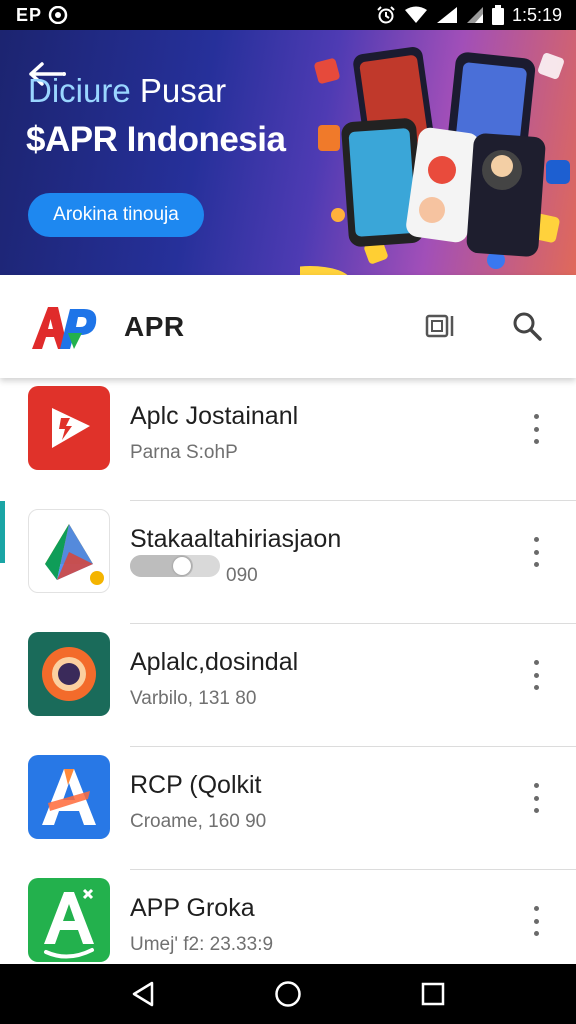  What do you see at coordinates (64, 328) in the screenshot?
I see `apr-logo-icon` at bounding box center [64, 328].